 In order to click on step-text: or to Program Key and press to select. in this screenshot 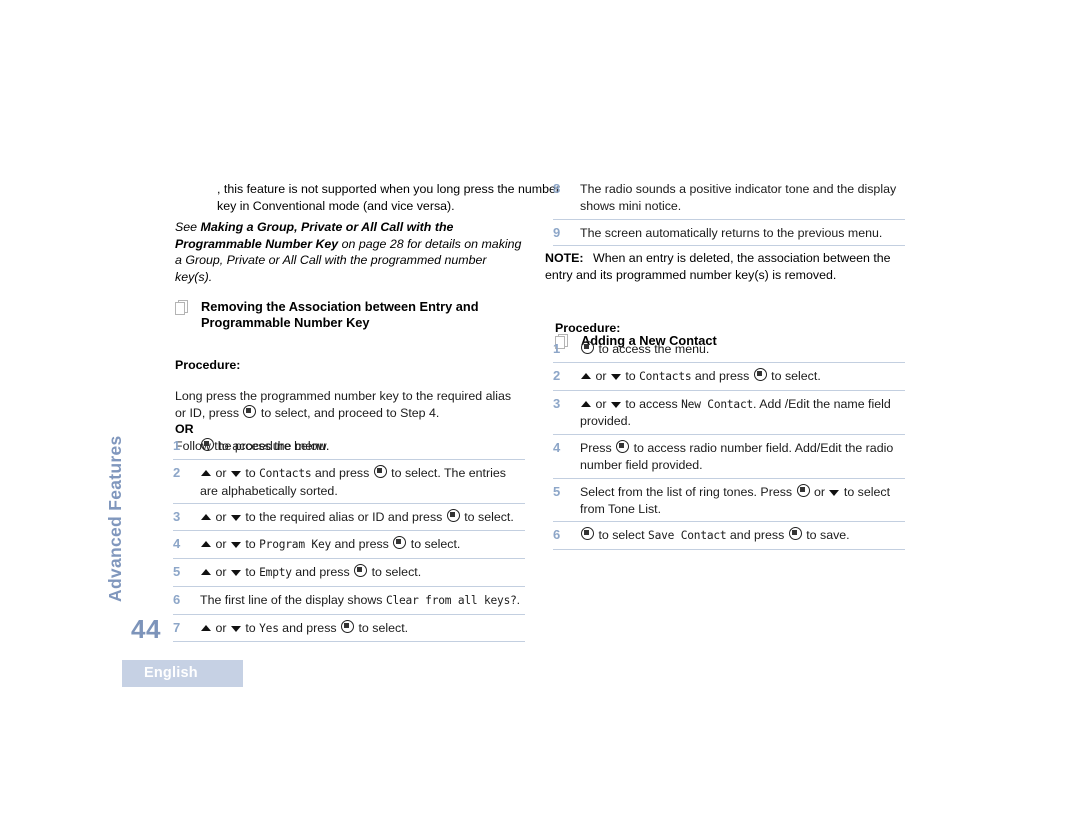, I will do `click(362, 545)`.